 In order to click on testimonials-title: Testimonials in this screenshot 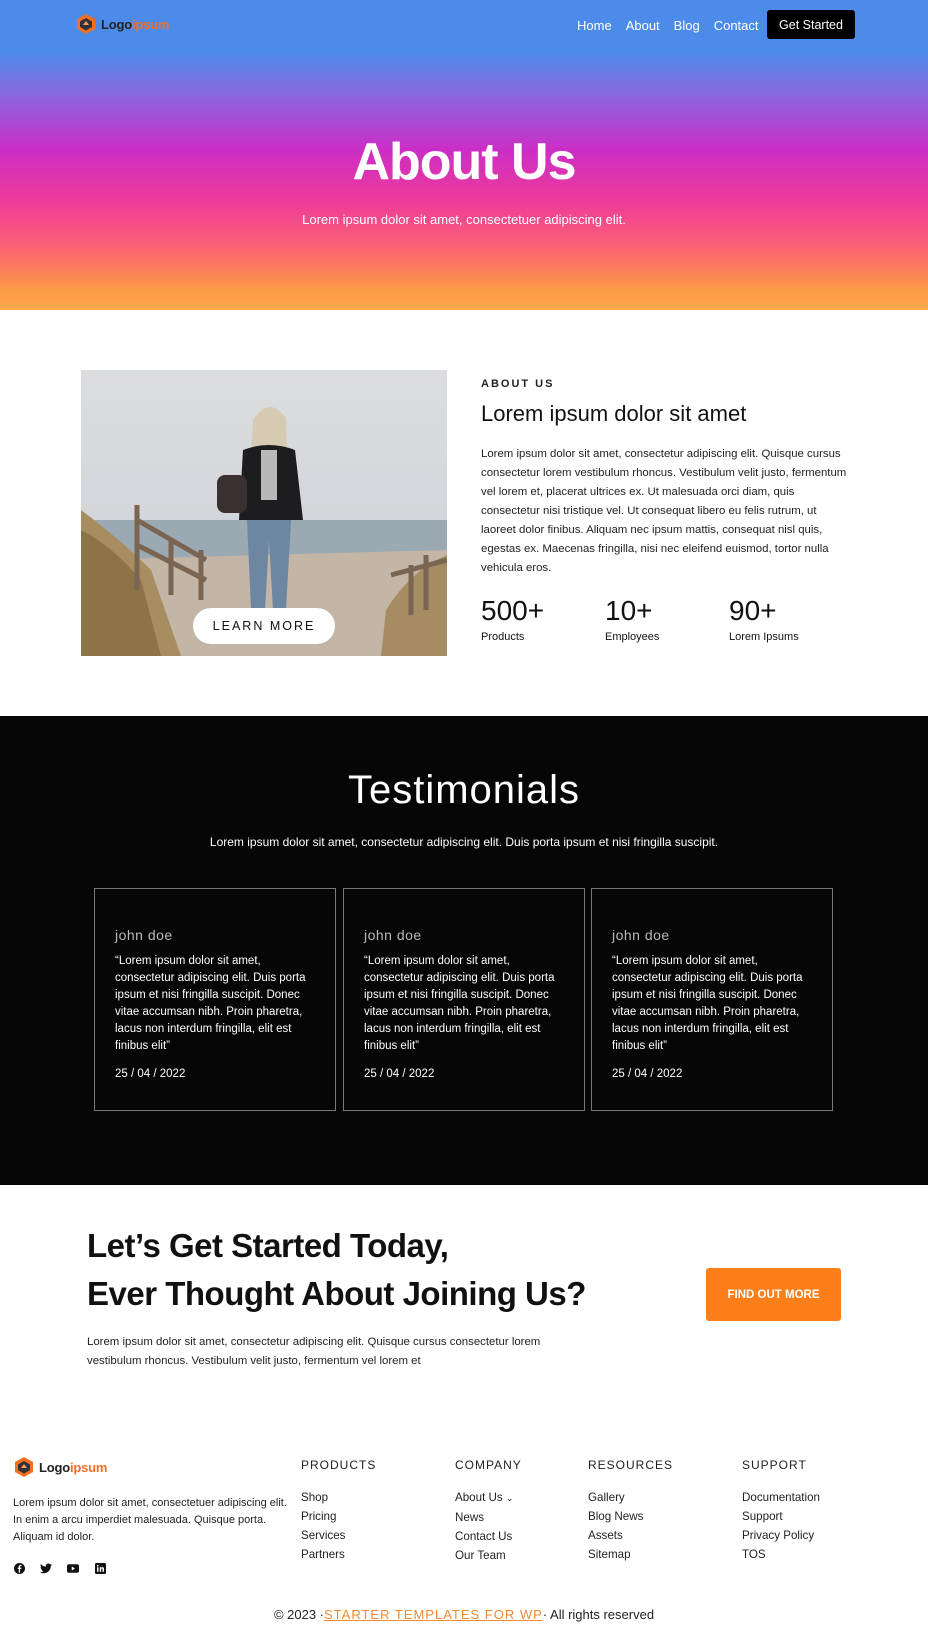, I will do `click(464, 790)`.